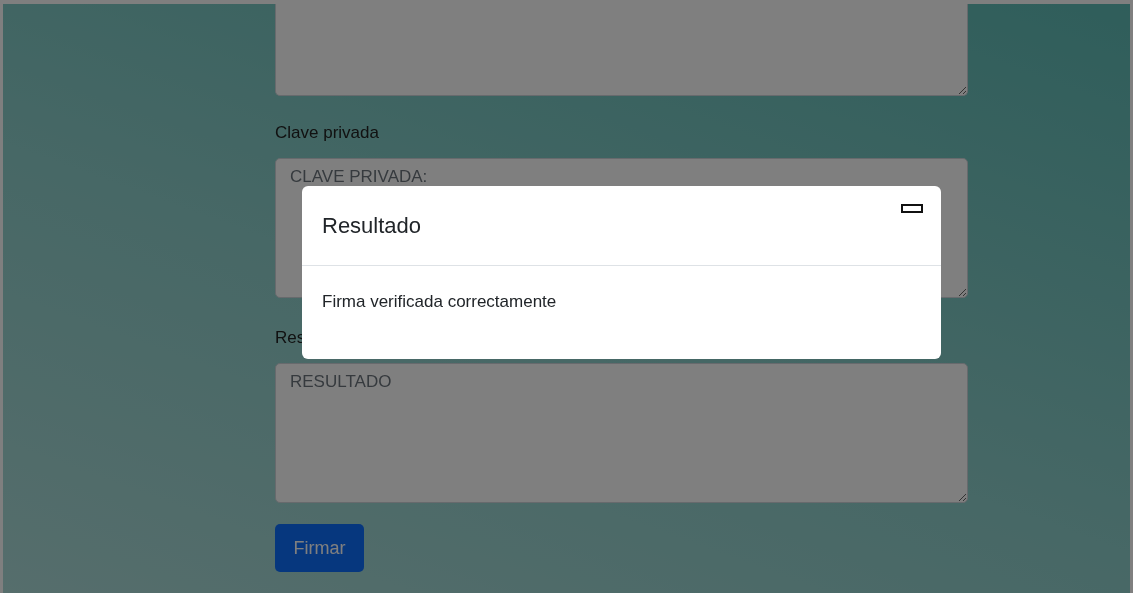 The height and width of the screenshot is (593, 1133). I want to click on field-label: Clave privada, so click(327, 133).